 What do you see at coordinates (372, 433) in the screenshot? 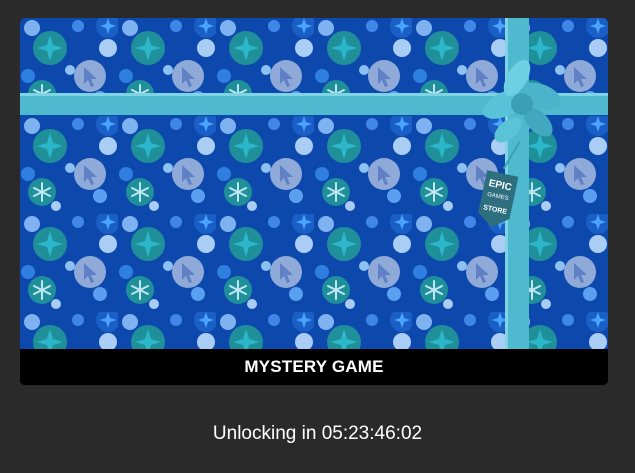
I see `countdown-timer: 05:23:46:02` at bounding box center [372, 433].